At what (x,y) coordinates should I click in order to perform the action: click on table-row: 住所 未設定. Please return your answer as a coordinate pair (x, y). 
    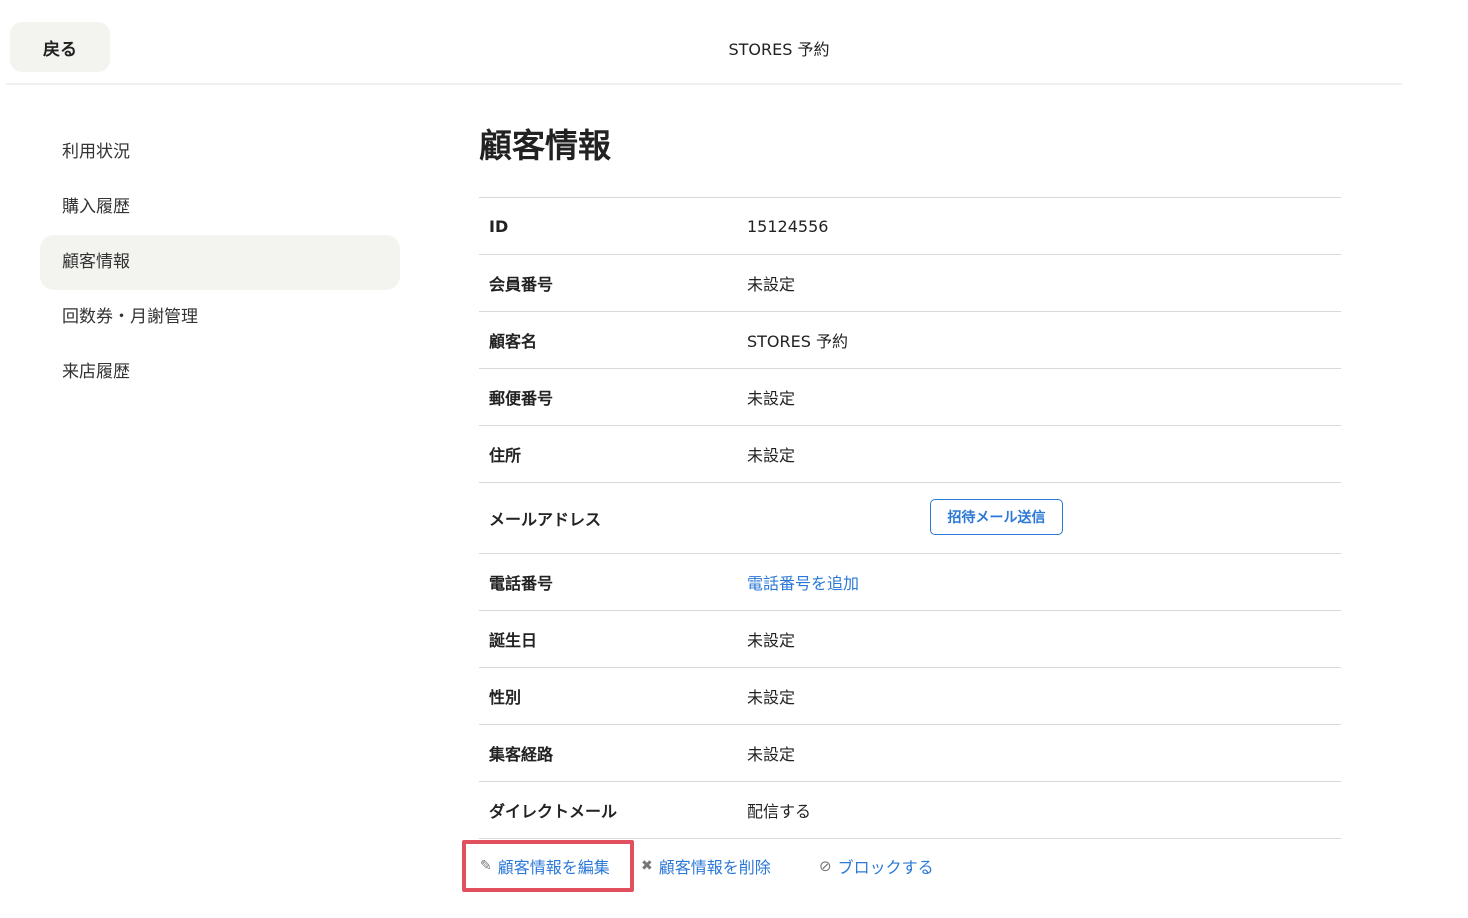
    Looking at the image, I should click on (910, 454).